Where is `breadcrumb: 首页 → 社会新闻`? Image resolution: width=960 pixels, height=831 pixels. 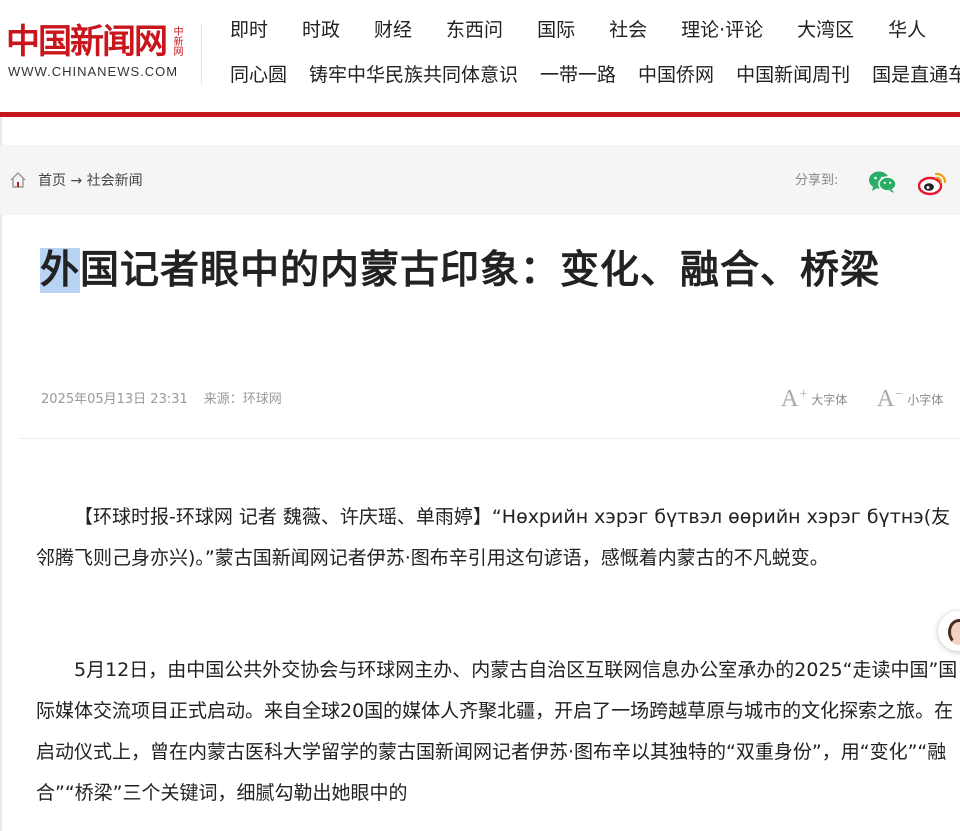 breadcrumb: 首页 → 社会新闻 is located at coordinates (90, 181).